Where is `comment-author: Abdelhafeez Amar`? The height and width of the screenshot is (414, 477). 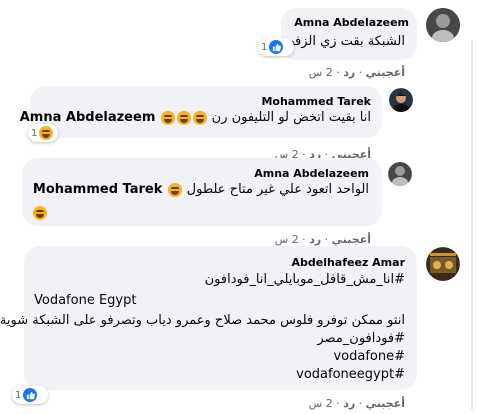
comment-author: Abdelhafeez Amar is located at coordinates (348, 262).